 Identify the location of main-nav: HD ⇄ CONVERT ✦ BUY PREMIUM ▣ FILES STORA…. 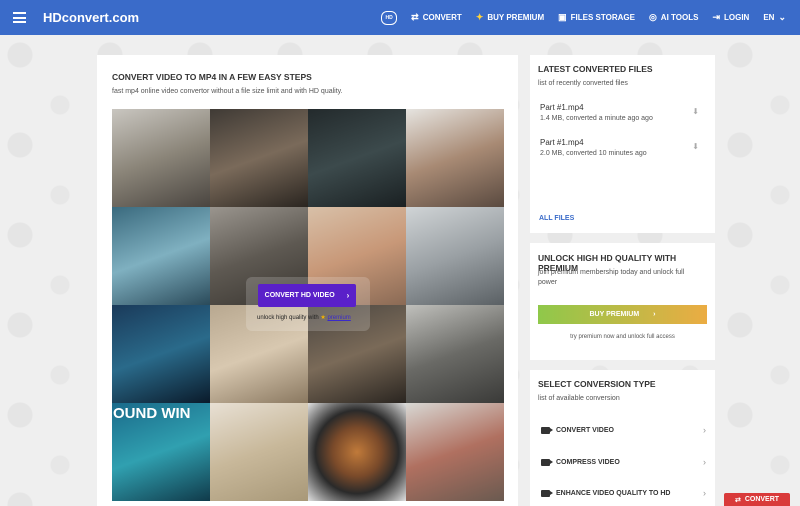
(576, 17).